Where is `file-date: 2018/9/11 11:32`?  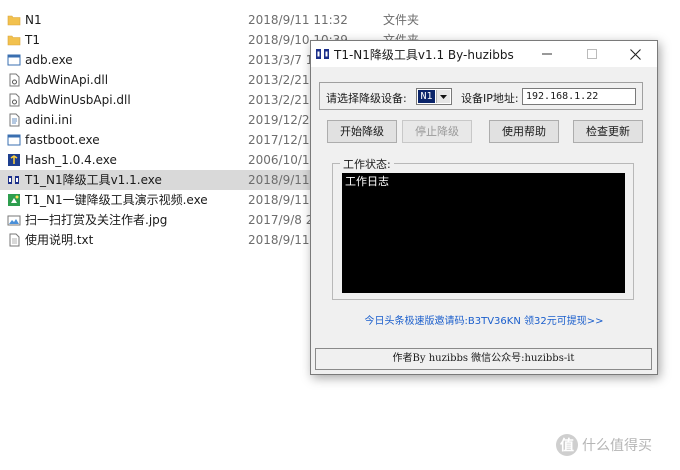 file-date: 2018/9/11 11:32 is located at coordinates (298, 20).